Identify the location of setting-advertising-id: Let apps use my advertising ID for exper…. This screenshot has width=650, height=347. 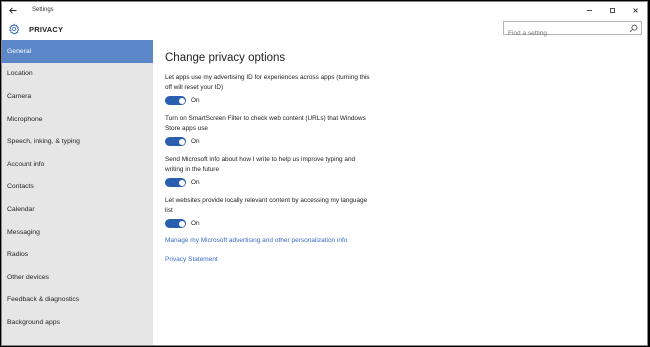
(275, 89).